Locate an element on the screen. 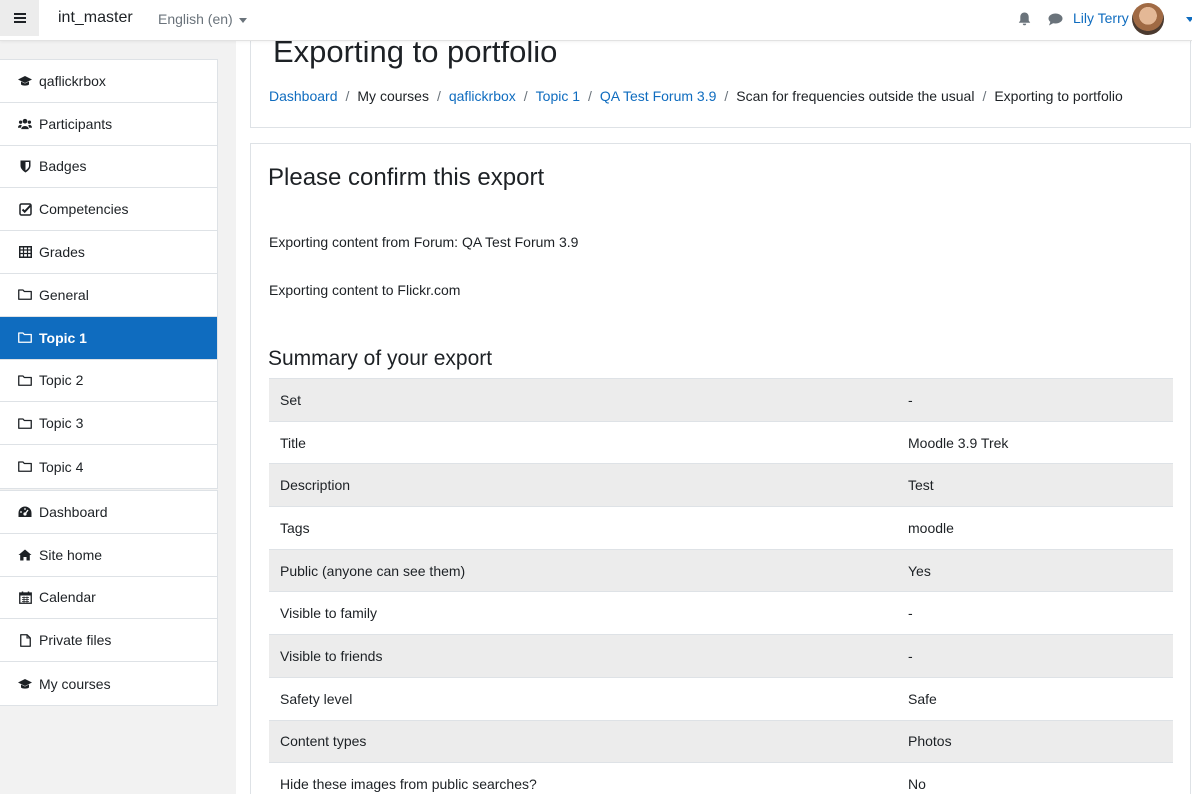 This screenshot has width=1192, height=794. breadcrumb-item: QA Test Forum 3.9 is located at coordinates (658, 96).